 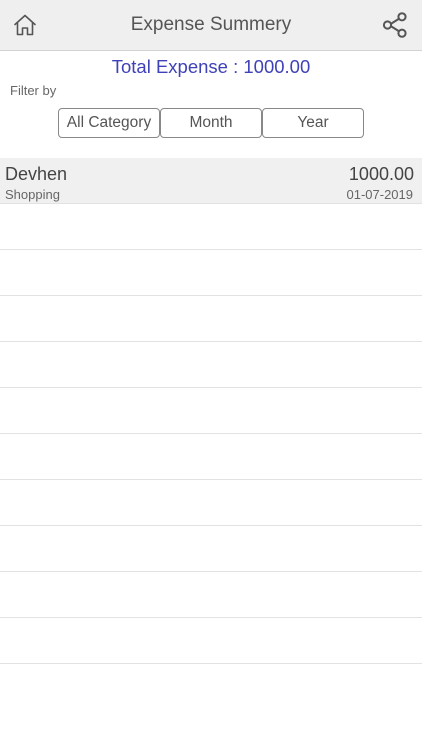 What do you see at coordinates (380, 194) in the screenshot?
I see `expense-date: 01-07-2019` at bounding box center [380, 194].